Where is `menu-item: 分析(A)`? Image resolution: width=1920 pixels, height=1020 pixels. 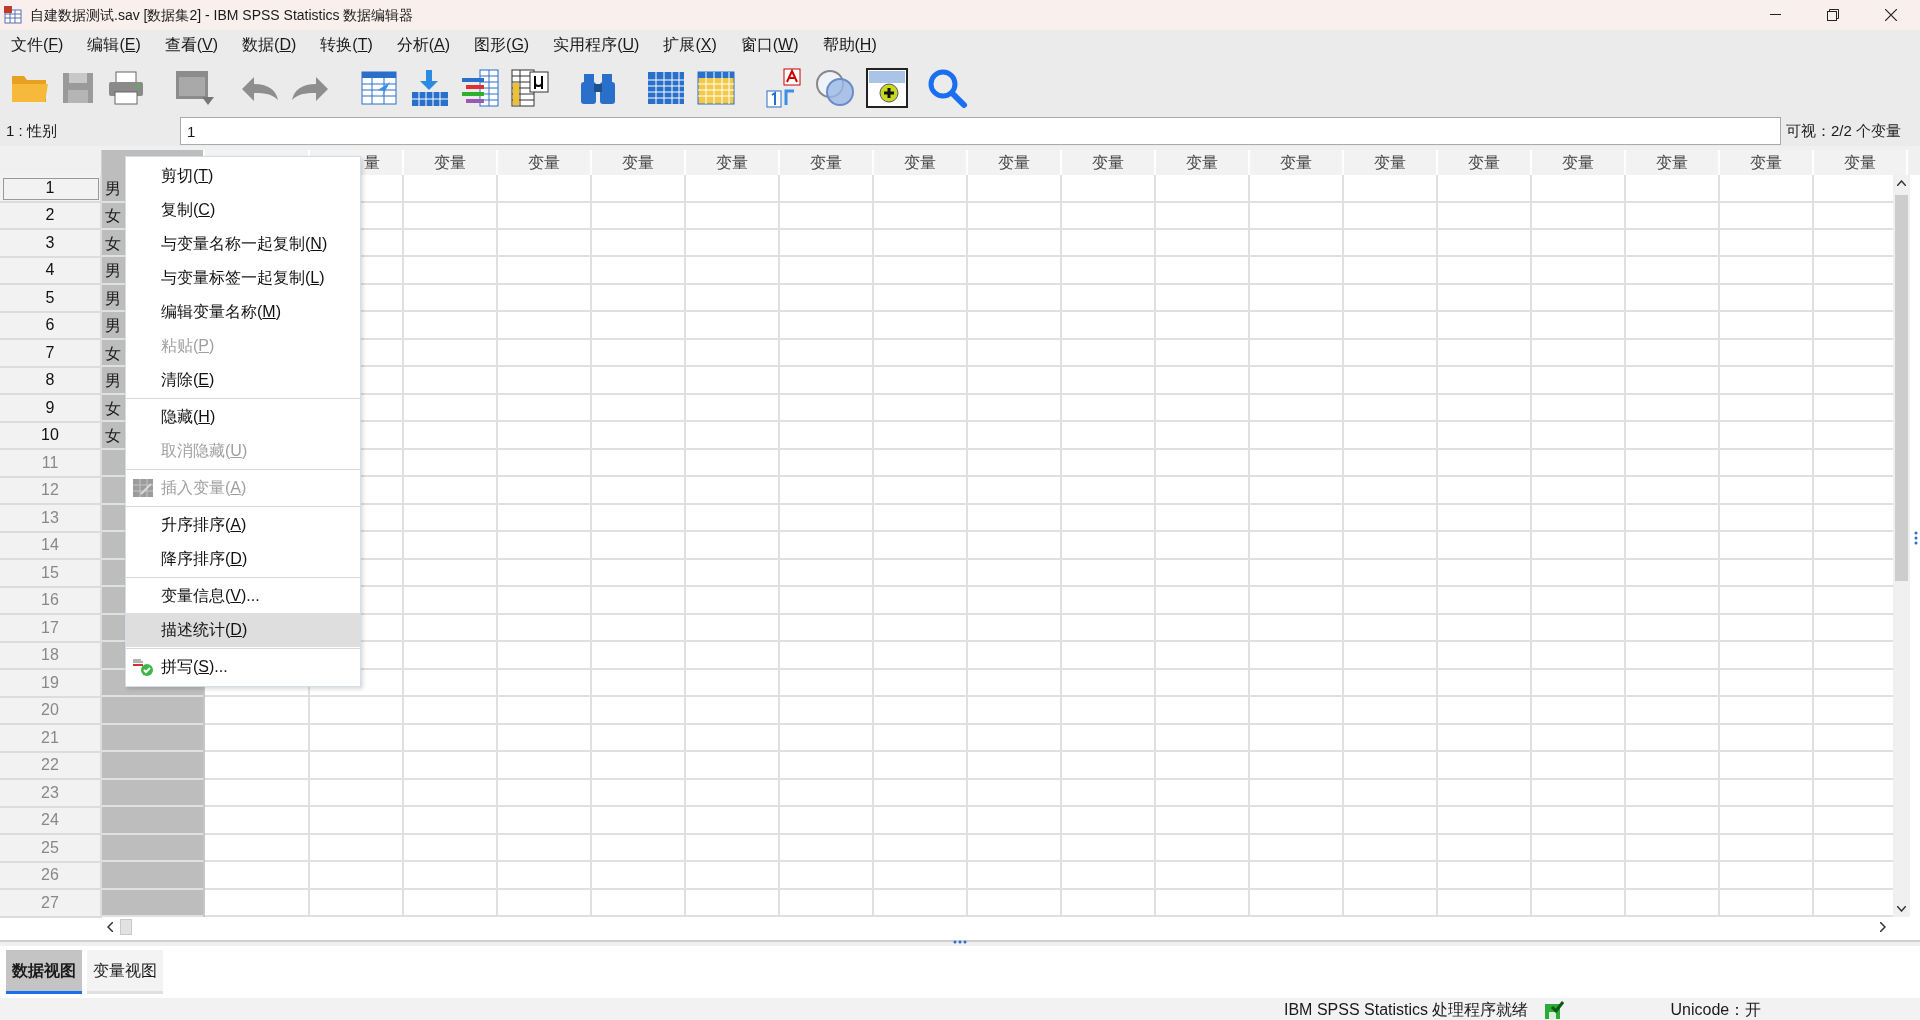 menu-item: 分析(A) is located at coordinates (423, 45).